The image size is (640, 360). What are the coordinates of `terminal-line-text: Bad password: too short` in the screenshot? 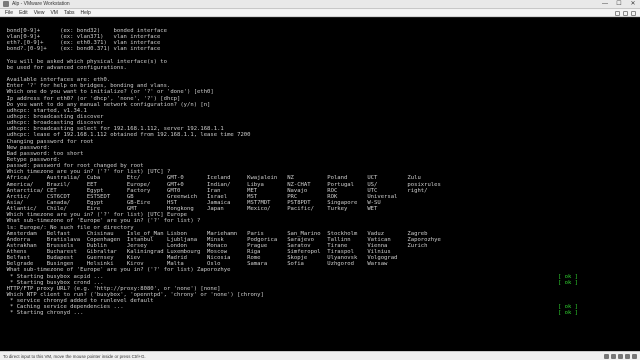 It's located at (42, 153).